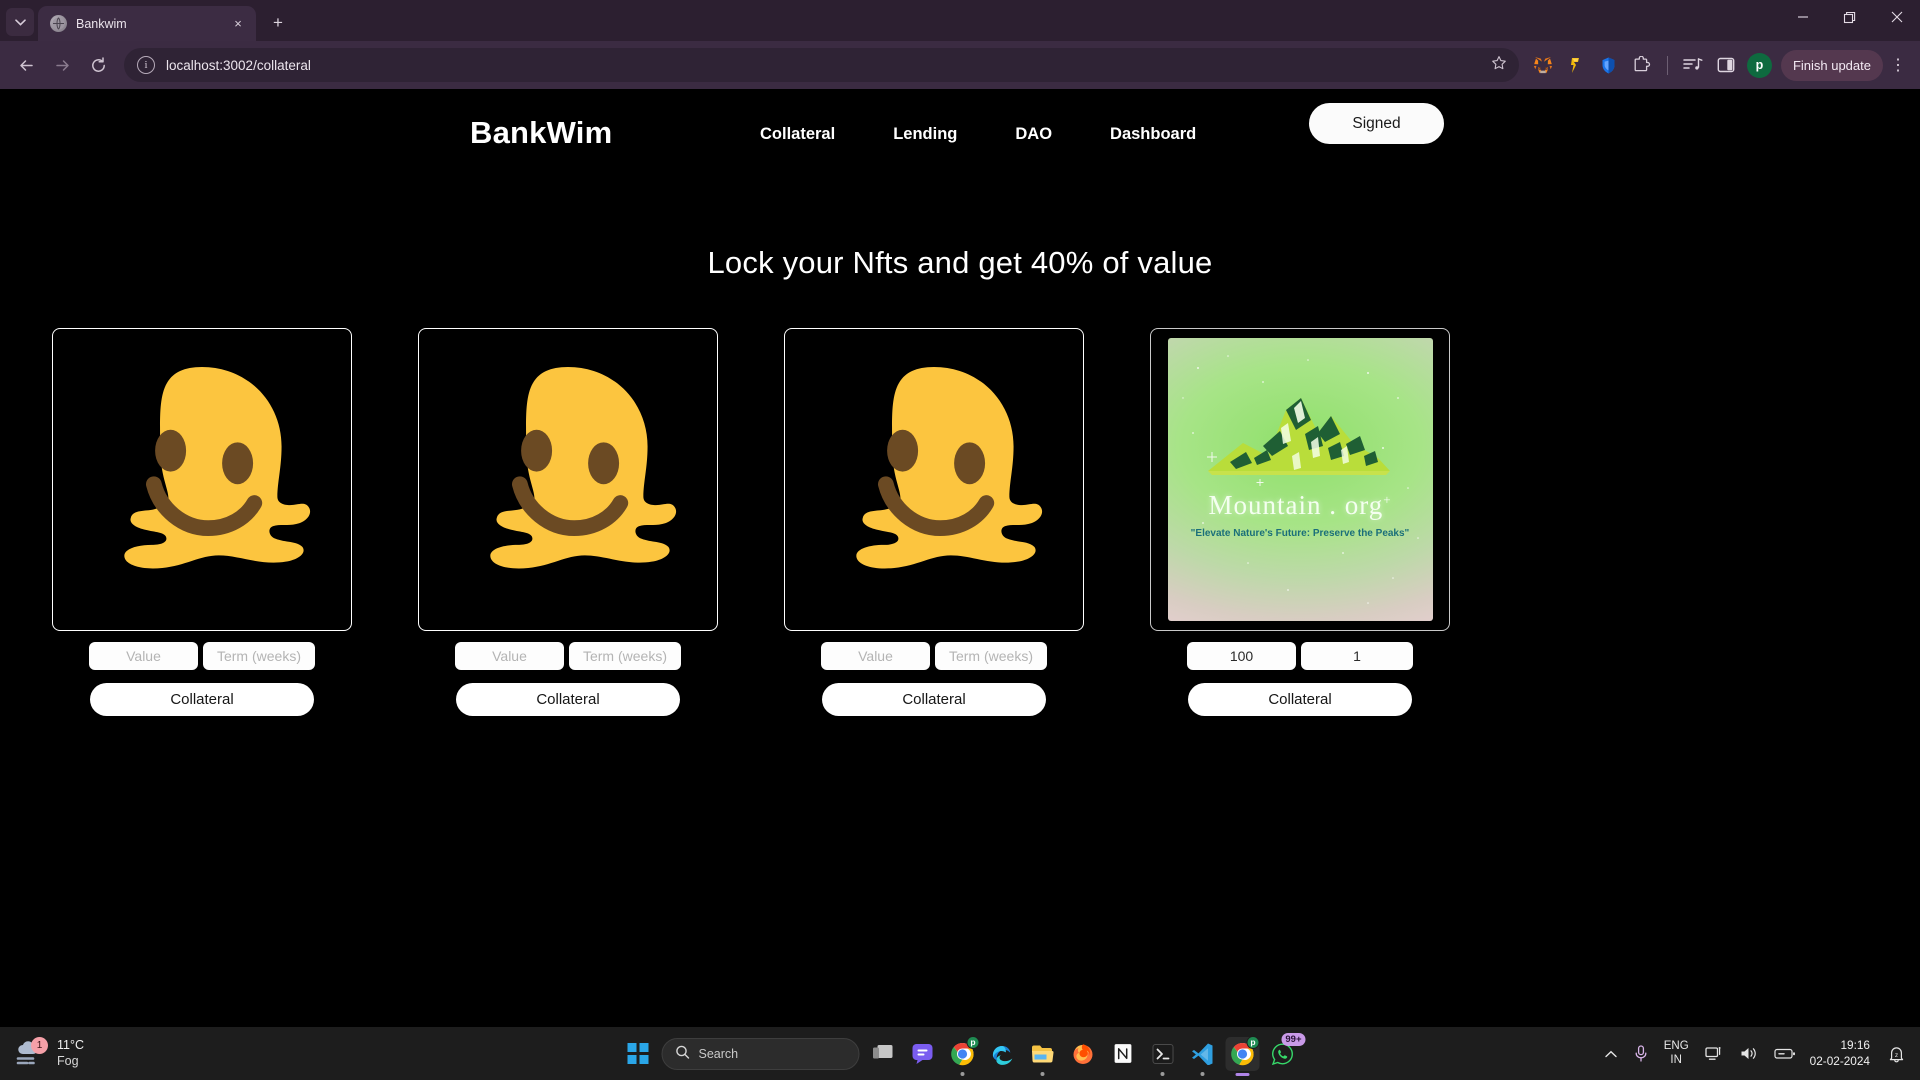 The height and width of the screenshot is (1080, 1920). What do you see at coordinates (1163, 1056) in the screenshot?
I see `terminal-icon` at bounding box center [1163, 1056].